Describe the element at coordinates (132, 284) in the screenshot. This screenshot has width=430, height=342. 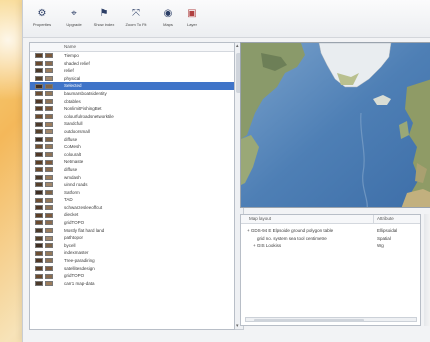
I see `list-item: carr1 map-data` at that location.